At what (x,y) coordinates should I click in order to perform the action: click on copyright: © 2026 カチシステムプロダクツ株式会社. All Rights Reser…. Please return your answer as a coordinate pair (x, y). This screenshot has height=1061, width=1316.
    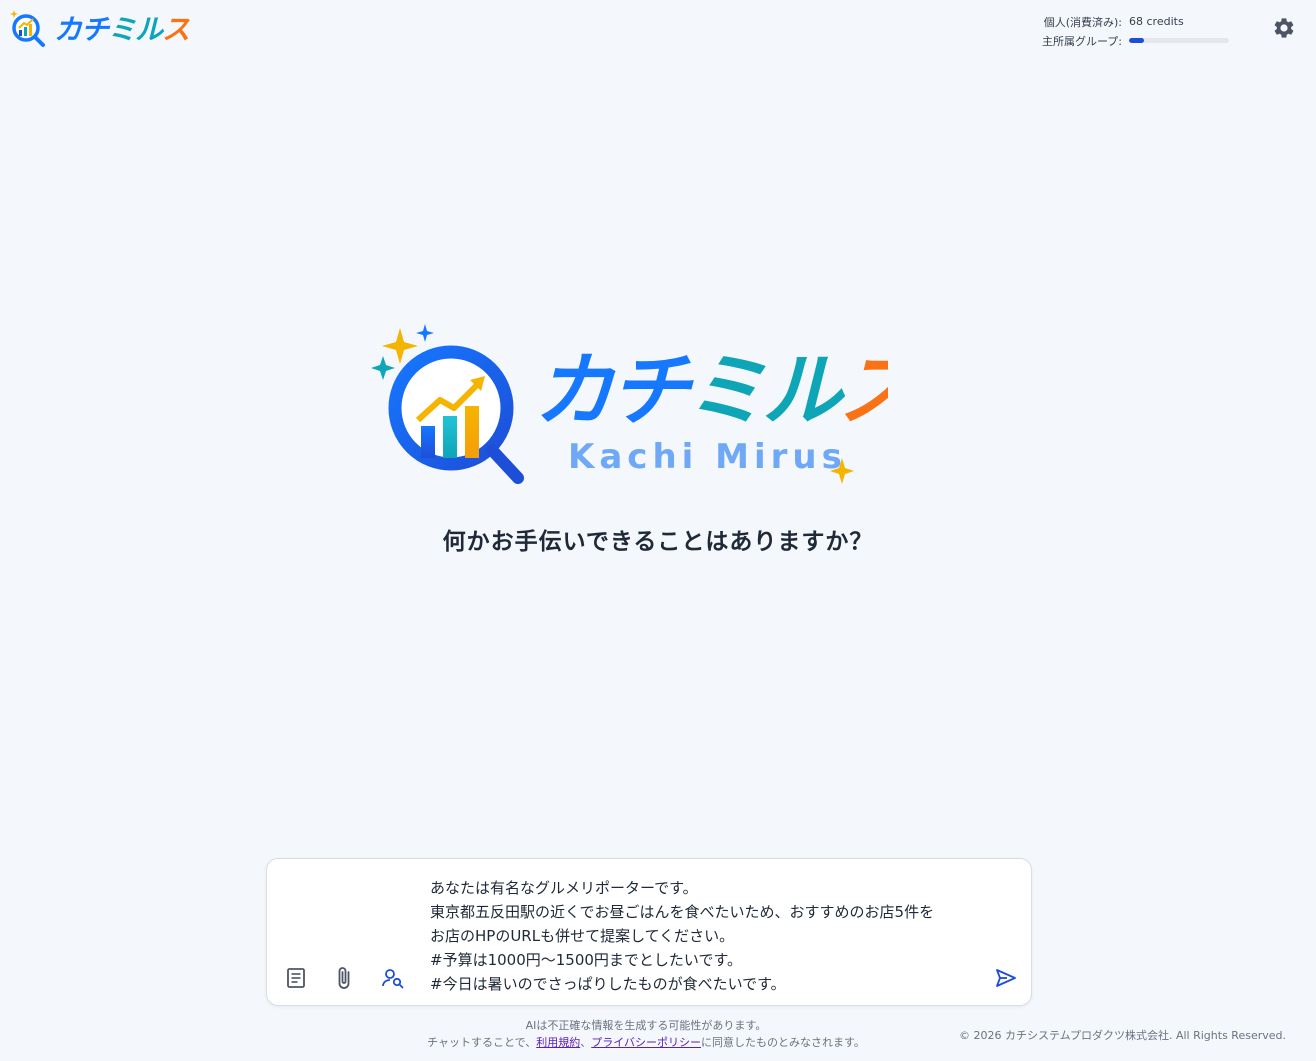
    Looking at the image, I should click on (1122, 1035).